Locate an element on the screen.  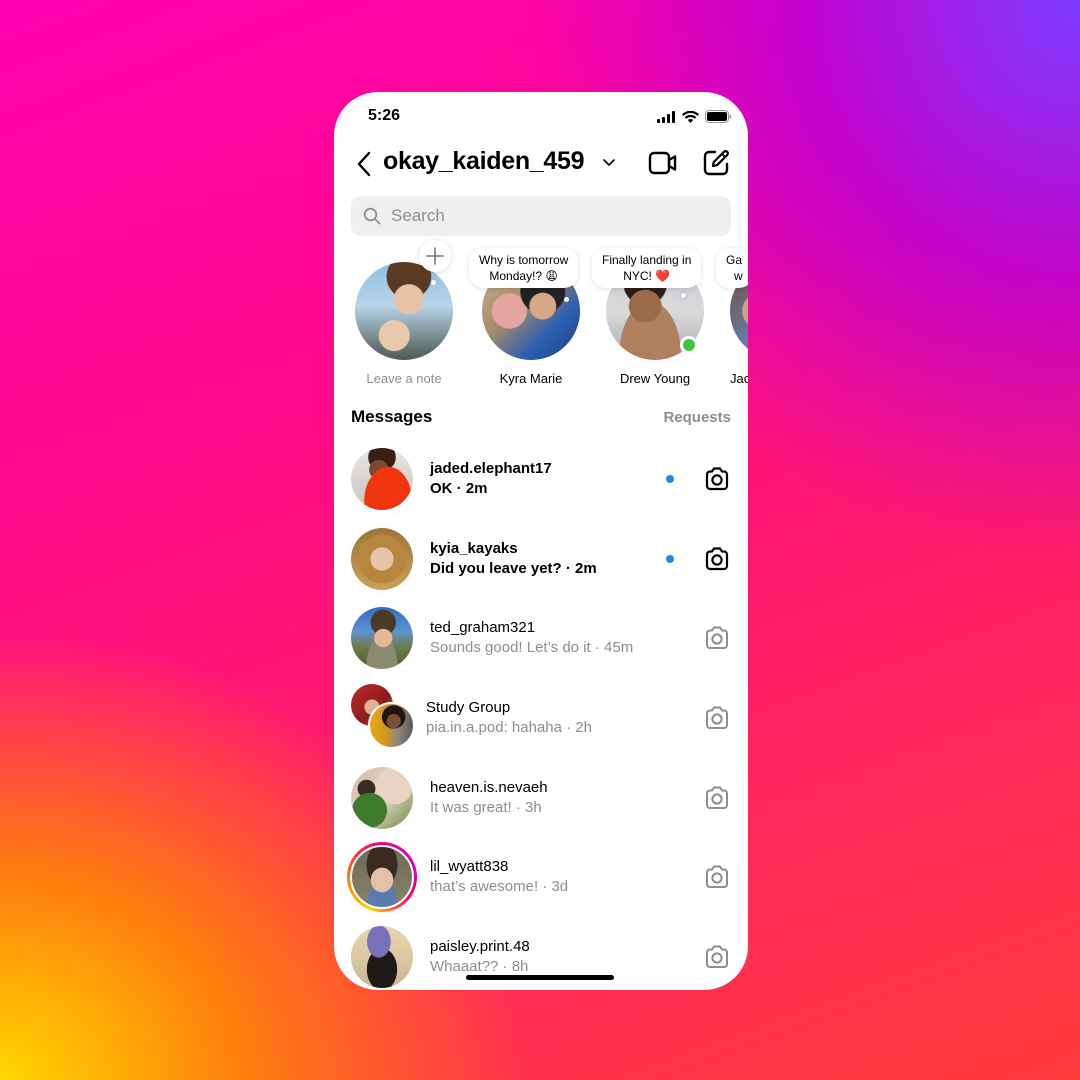
note-item: Finally landing in NYC! ❤️ Drew Young is located at coordinates (651, 317).